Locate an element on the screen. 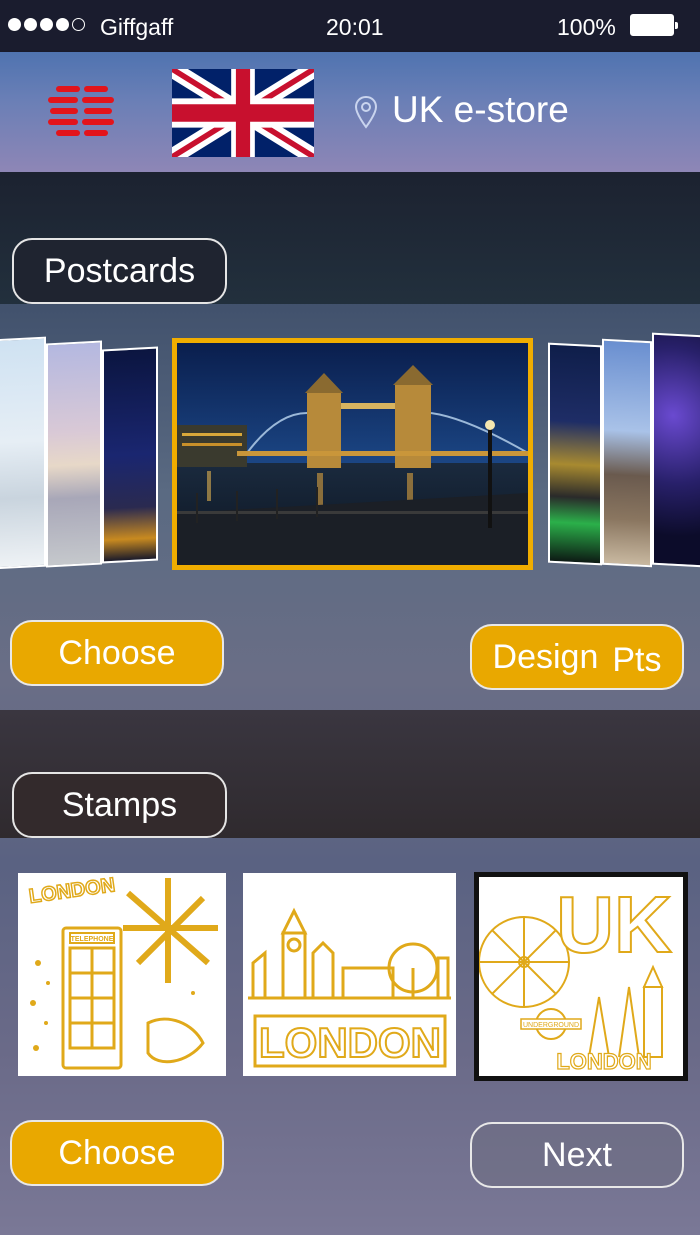  stamp-telephone-box: TELEPHONE LONDON is located at coordinates (122, 974).